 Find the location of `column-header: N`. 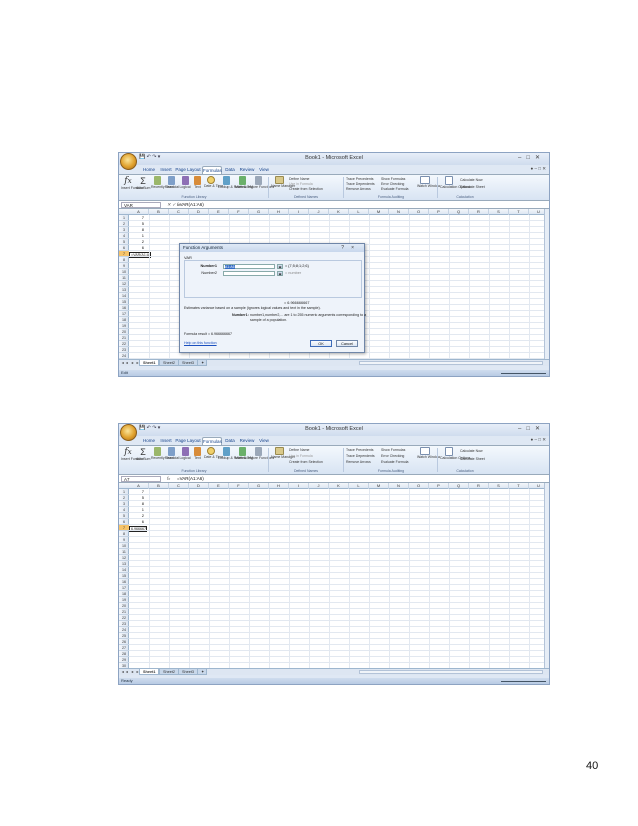

column-header: N is located at coordinates (399, 212).